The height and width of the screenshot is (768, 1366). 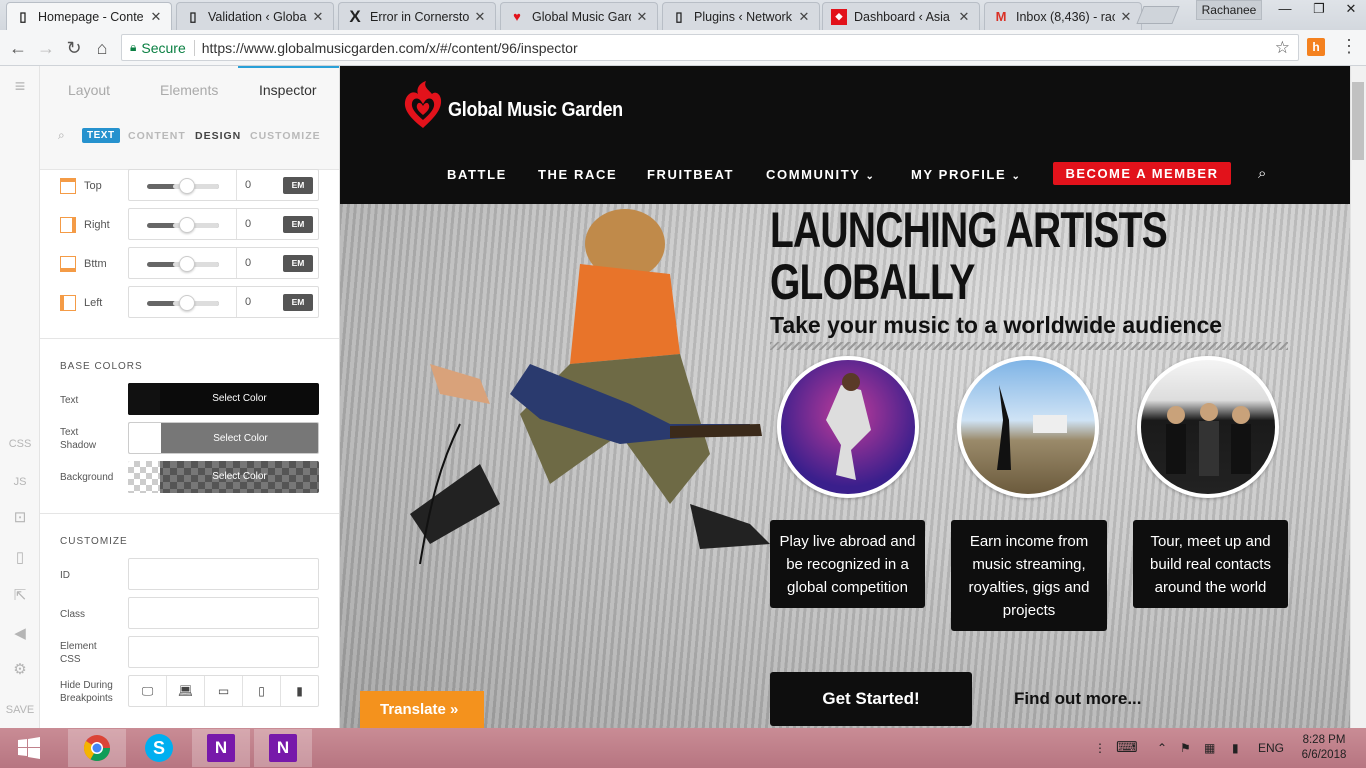 What do you see at coordinates (1358, 397) in the screenshot?
I see `page-scrollbar` at bounding box center [1358, 397].